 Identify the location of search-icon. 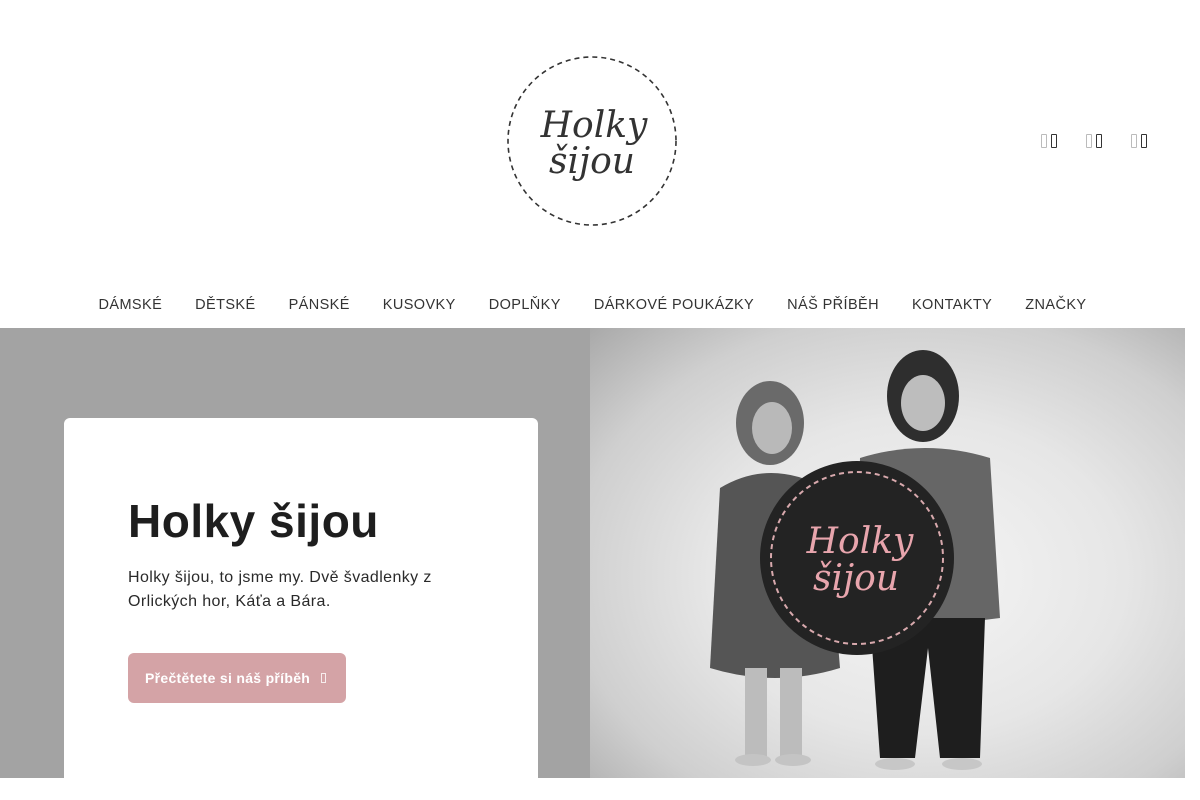
(1049, 141).